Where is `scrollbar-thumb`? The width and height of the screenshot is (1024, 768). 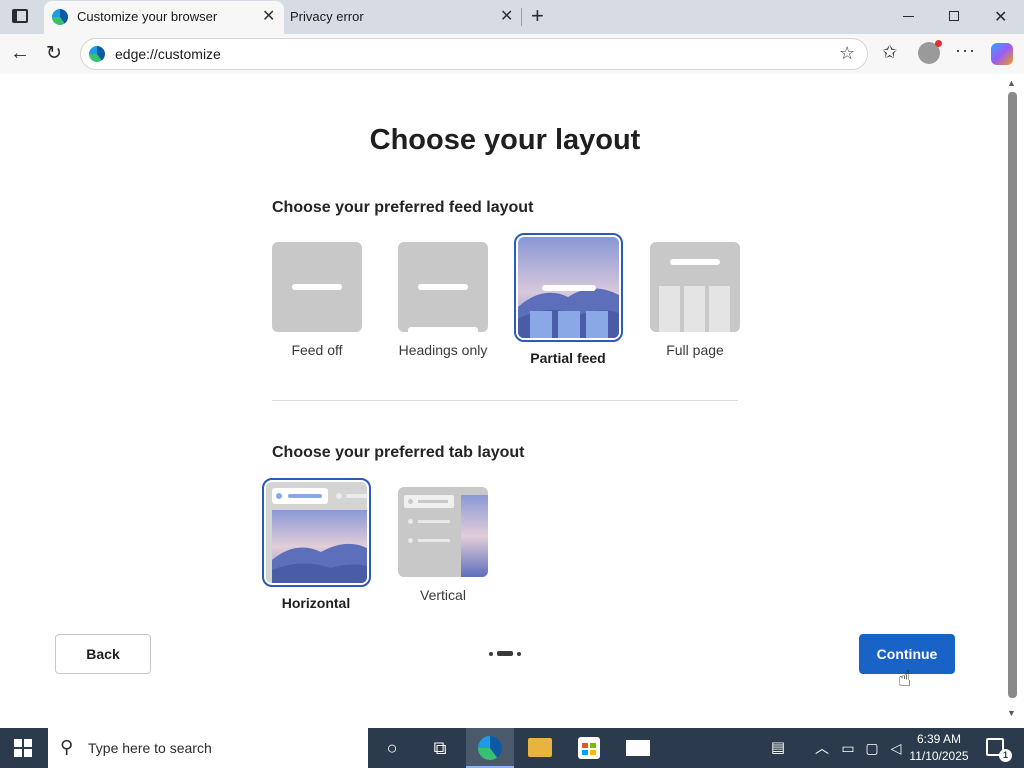
scrollbar-thumb is located at coordinates (1012, 395).